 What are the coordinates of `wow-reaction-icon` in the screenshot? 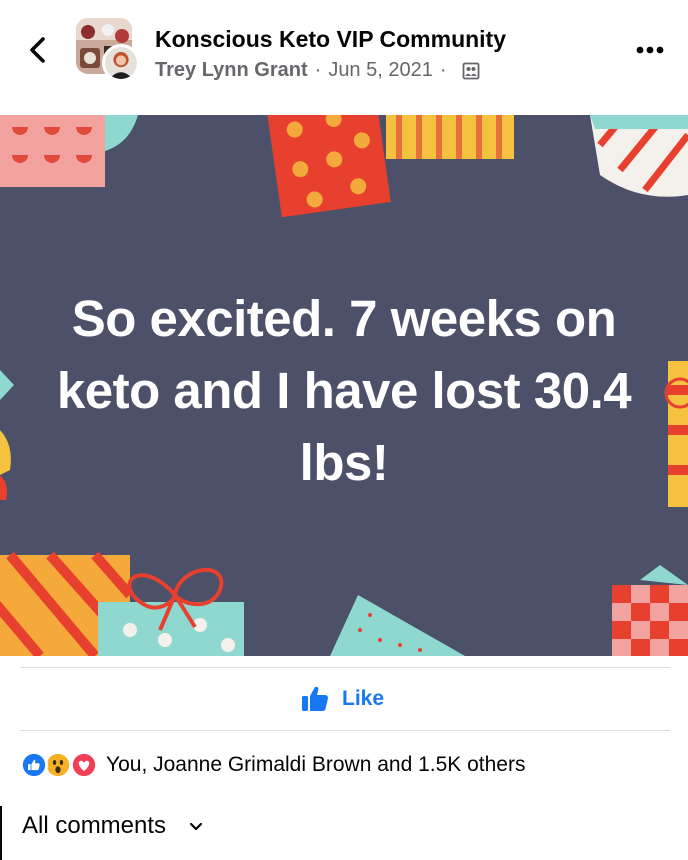 It's located at (58, 765).